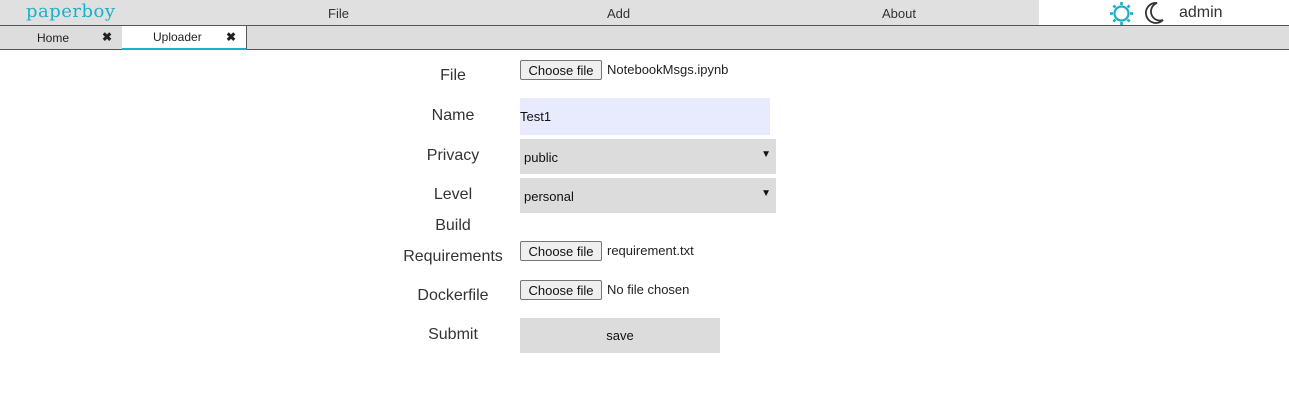 The image size is (1289, 394). I want to click on requirements-selected-name: requirement.txt, so click(650, 250).